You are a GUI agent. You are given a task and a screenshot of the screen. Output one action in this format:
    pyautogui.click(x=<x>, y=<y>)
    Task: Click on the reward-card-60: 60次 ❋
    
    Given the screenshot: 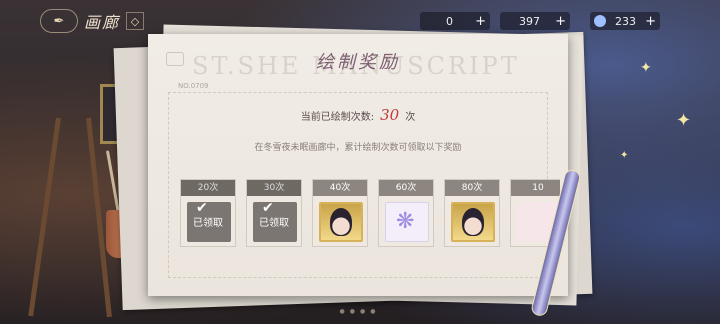 What is the action you would take?
    pyautogui.click(x=406, y=213)
    